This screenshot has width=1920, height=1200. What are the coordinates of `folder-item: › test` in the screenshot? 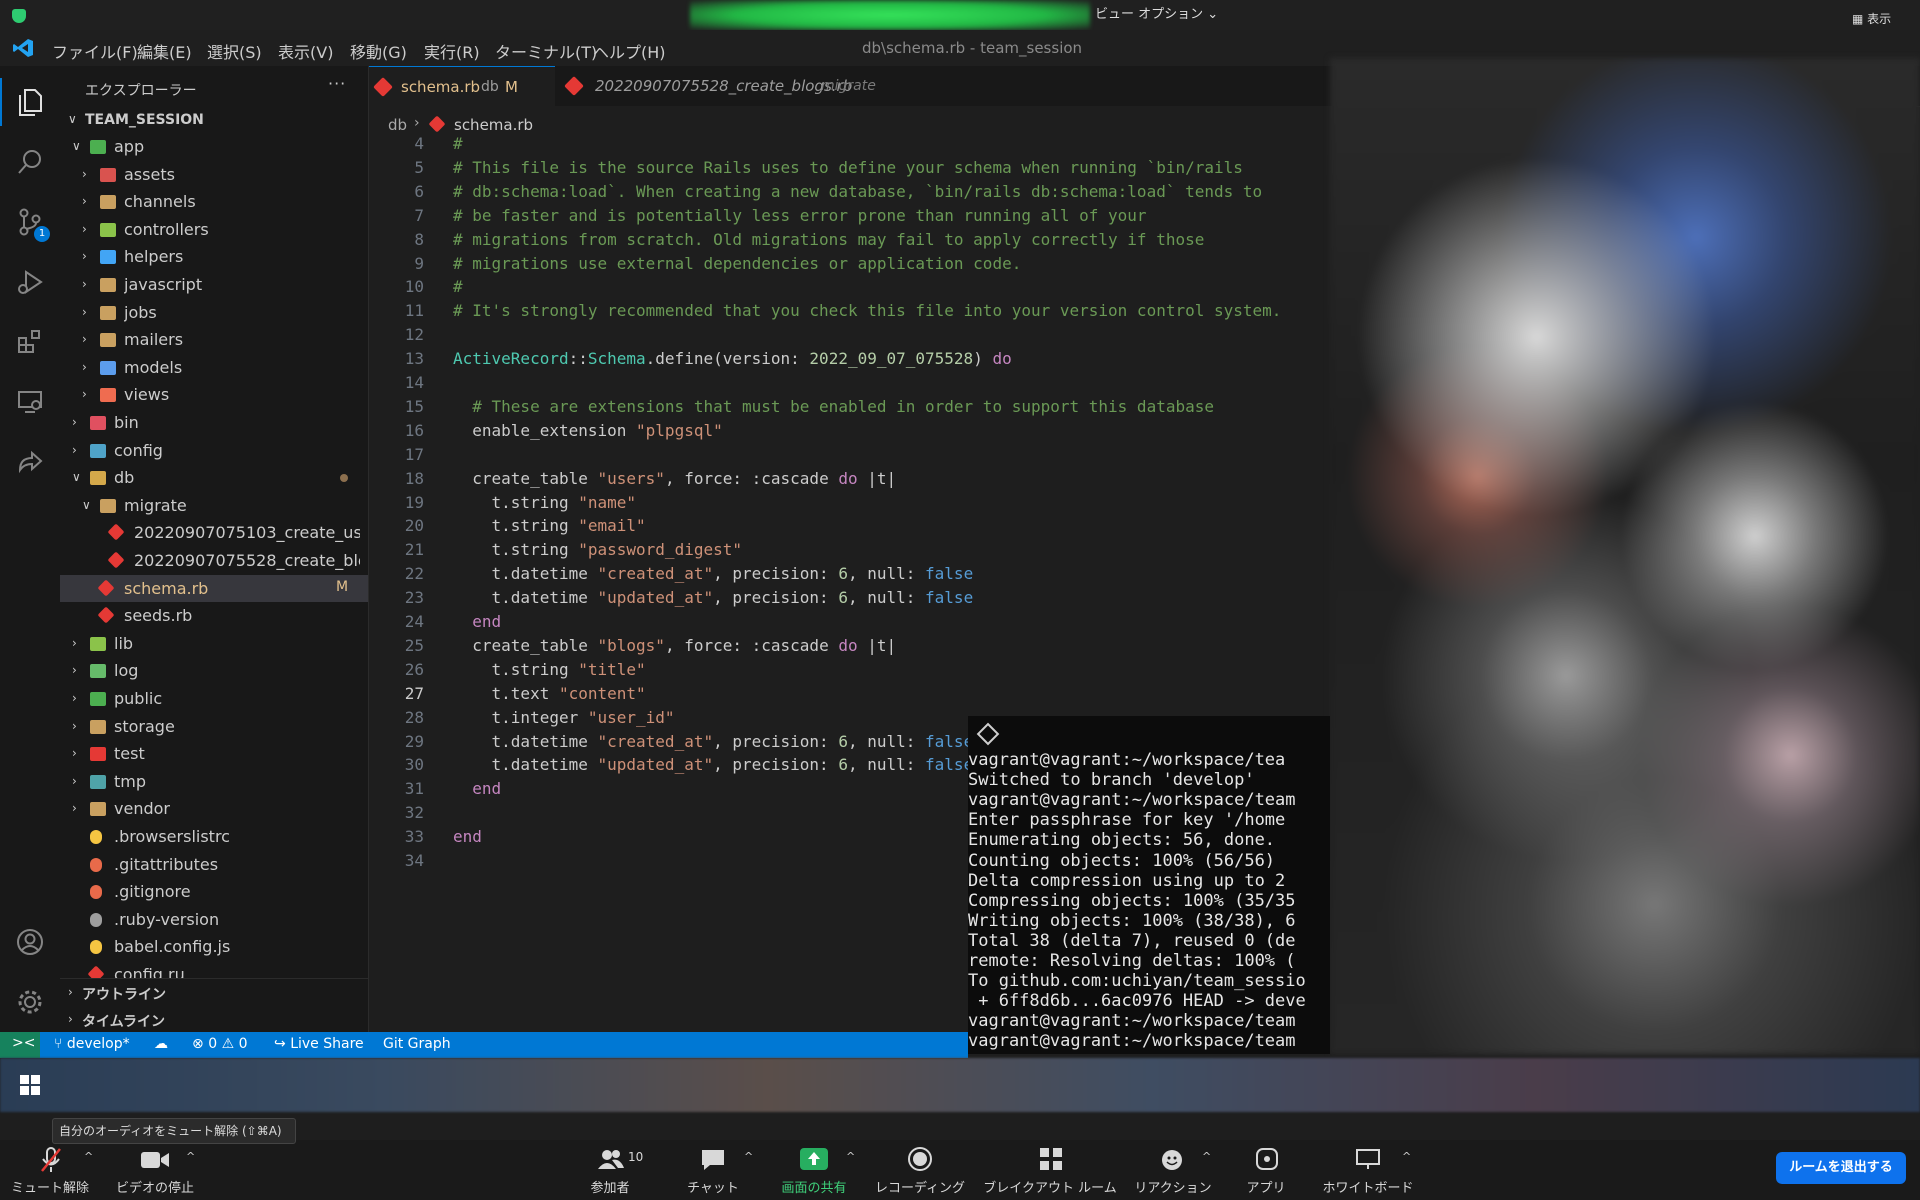 It's located at (214, 753).